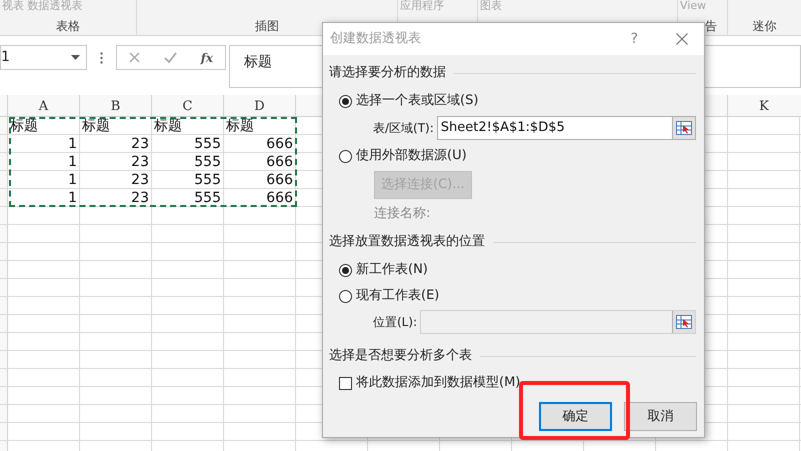 This screenshot has height=451, width=801. Describe the element at coordinates (438, 383) in the screenshot. I see `checkbox-label: 将此数据添加到数据模型(M)` at that location.